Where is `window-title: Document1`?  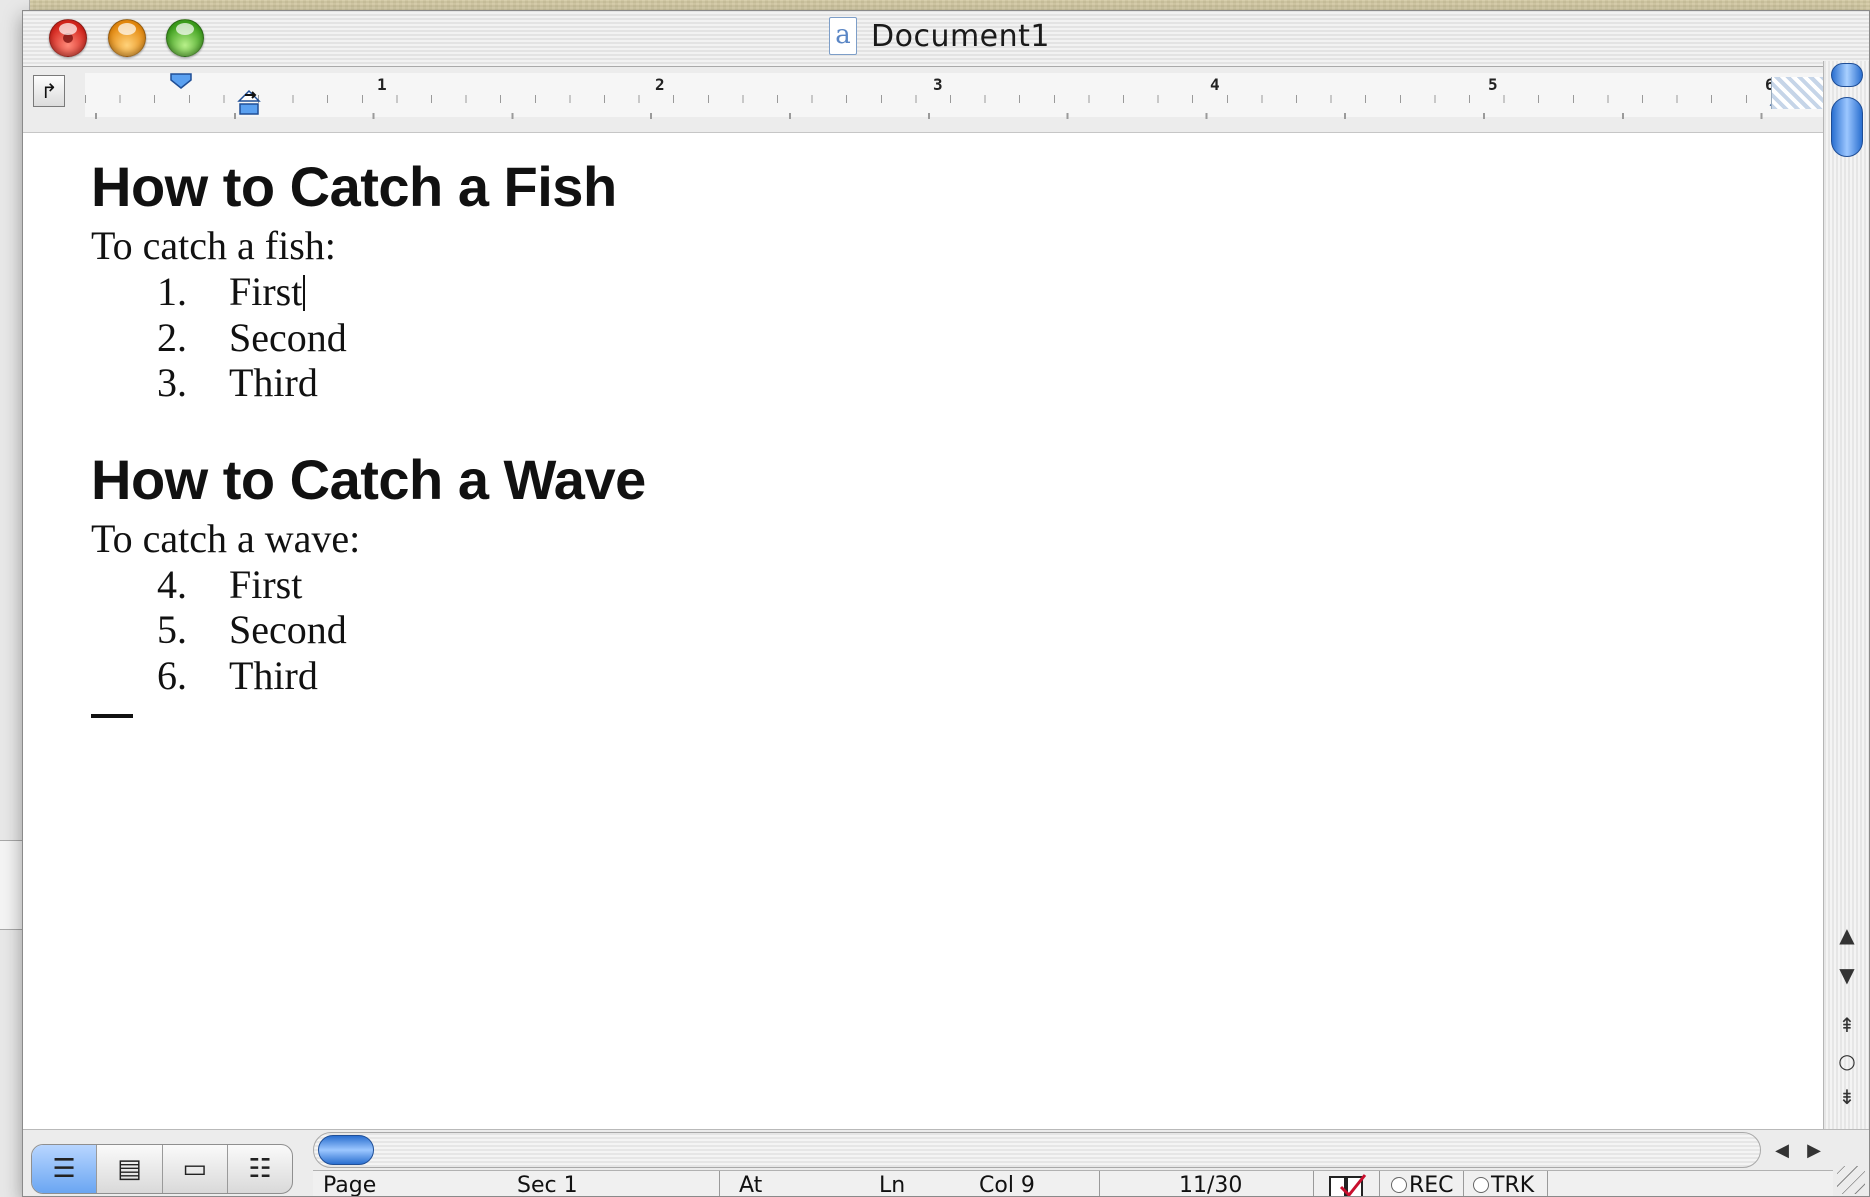 window-title: Document1 is located at coordinates (961, 36).